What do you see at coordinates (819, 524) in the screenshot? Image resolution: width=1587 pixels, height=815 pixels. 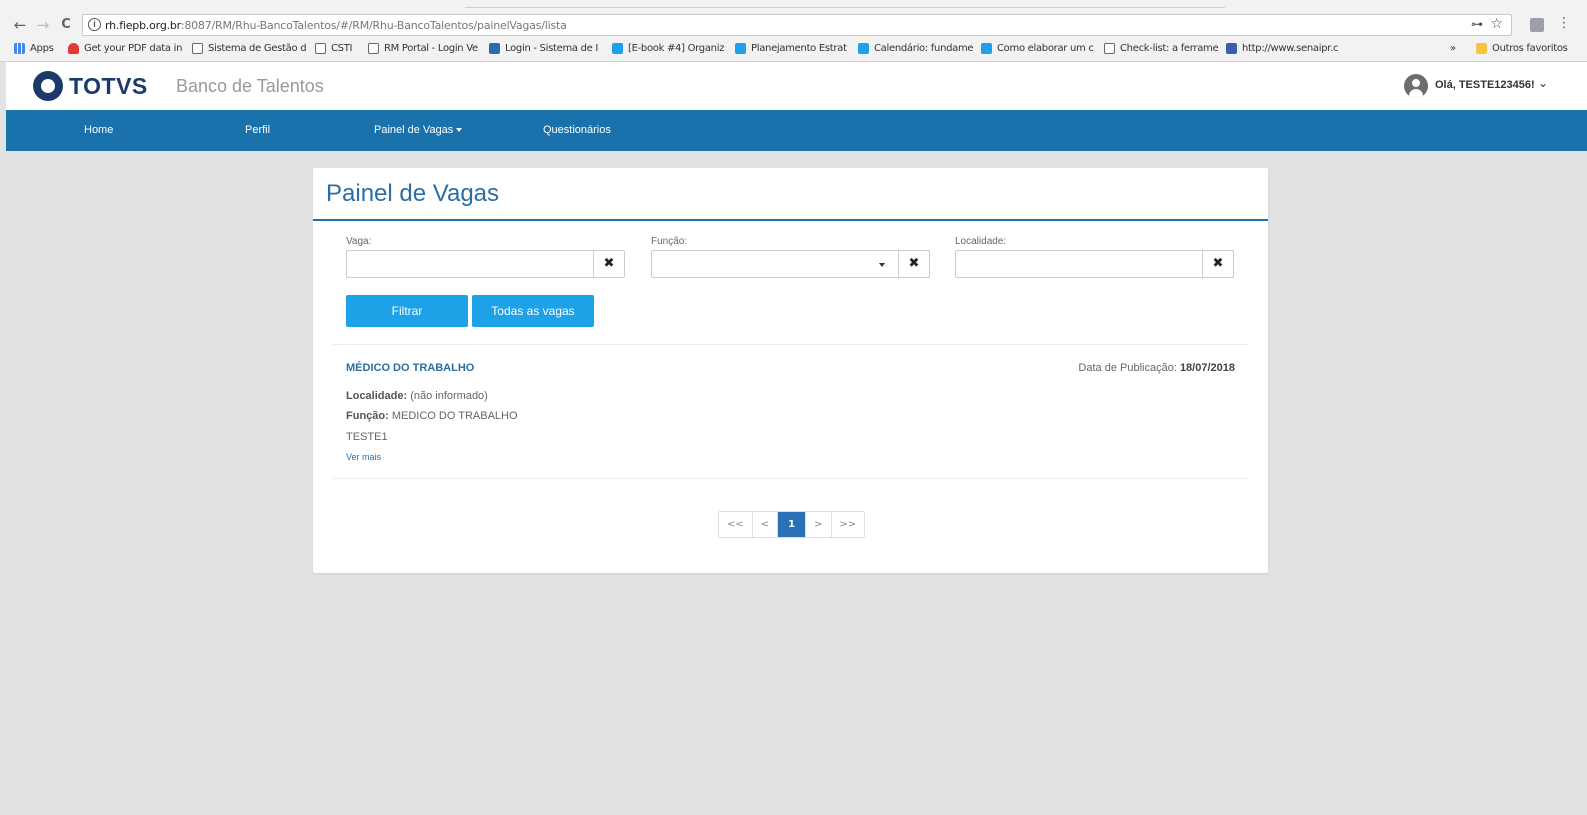 I see `next-page-button: >` at bounding box center [819, 524].